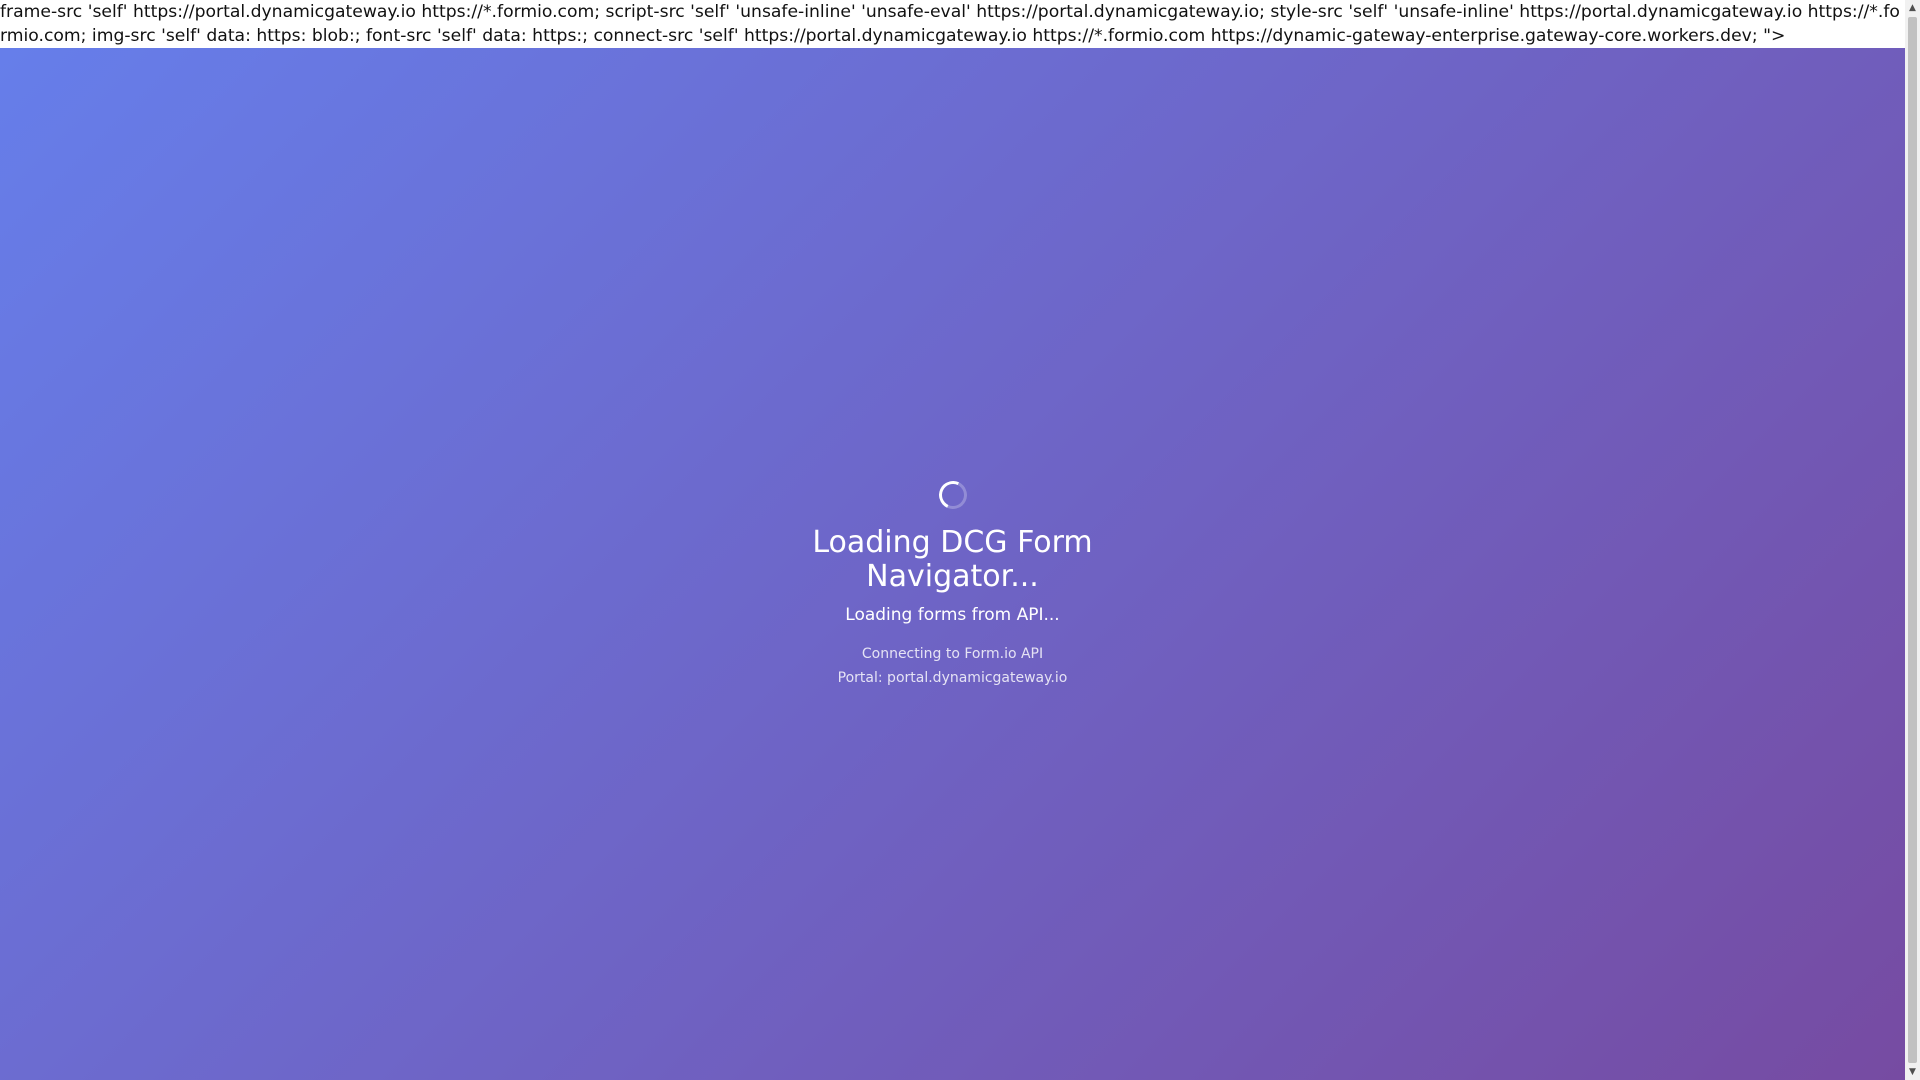 This screenshot has width=1920, height=1080. I want to click on scroll-up-arrow-icon: ▲, so click(1912, 8).